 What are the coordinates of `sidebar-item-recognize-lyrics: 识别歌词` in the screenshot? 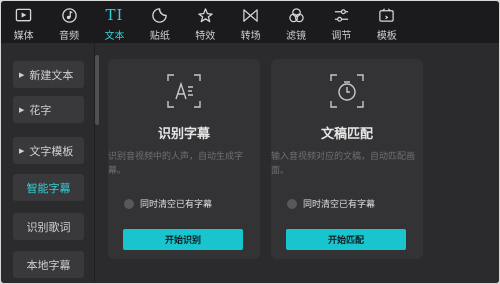 It's located at (48, 226).